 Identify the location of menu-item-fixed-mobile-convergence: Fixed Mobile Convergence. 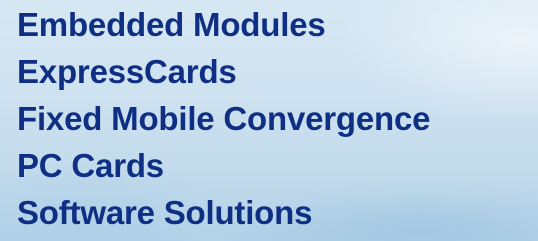
(223, 118).